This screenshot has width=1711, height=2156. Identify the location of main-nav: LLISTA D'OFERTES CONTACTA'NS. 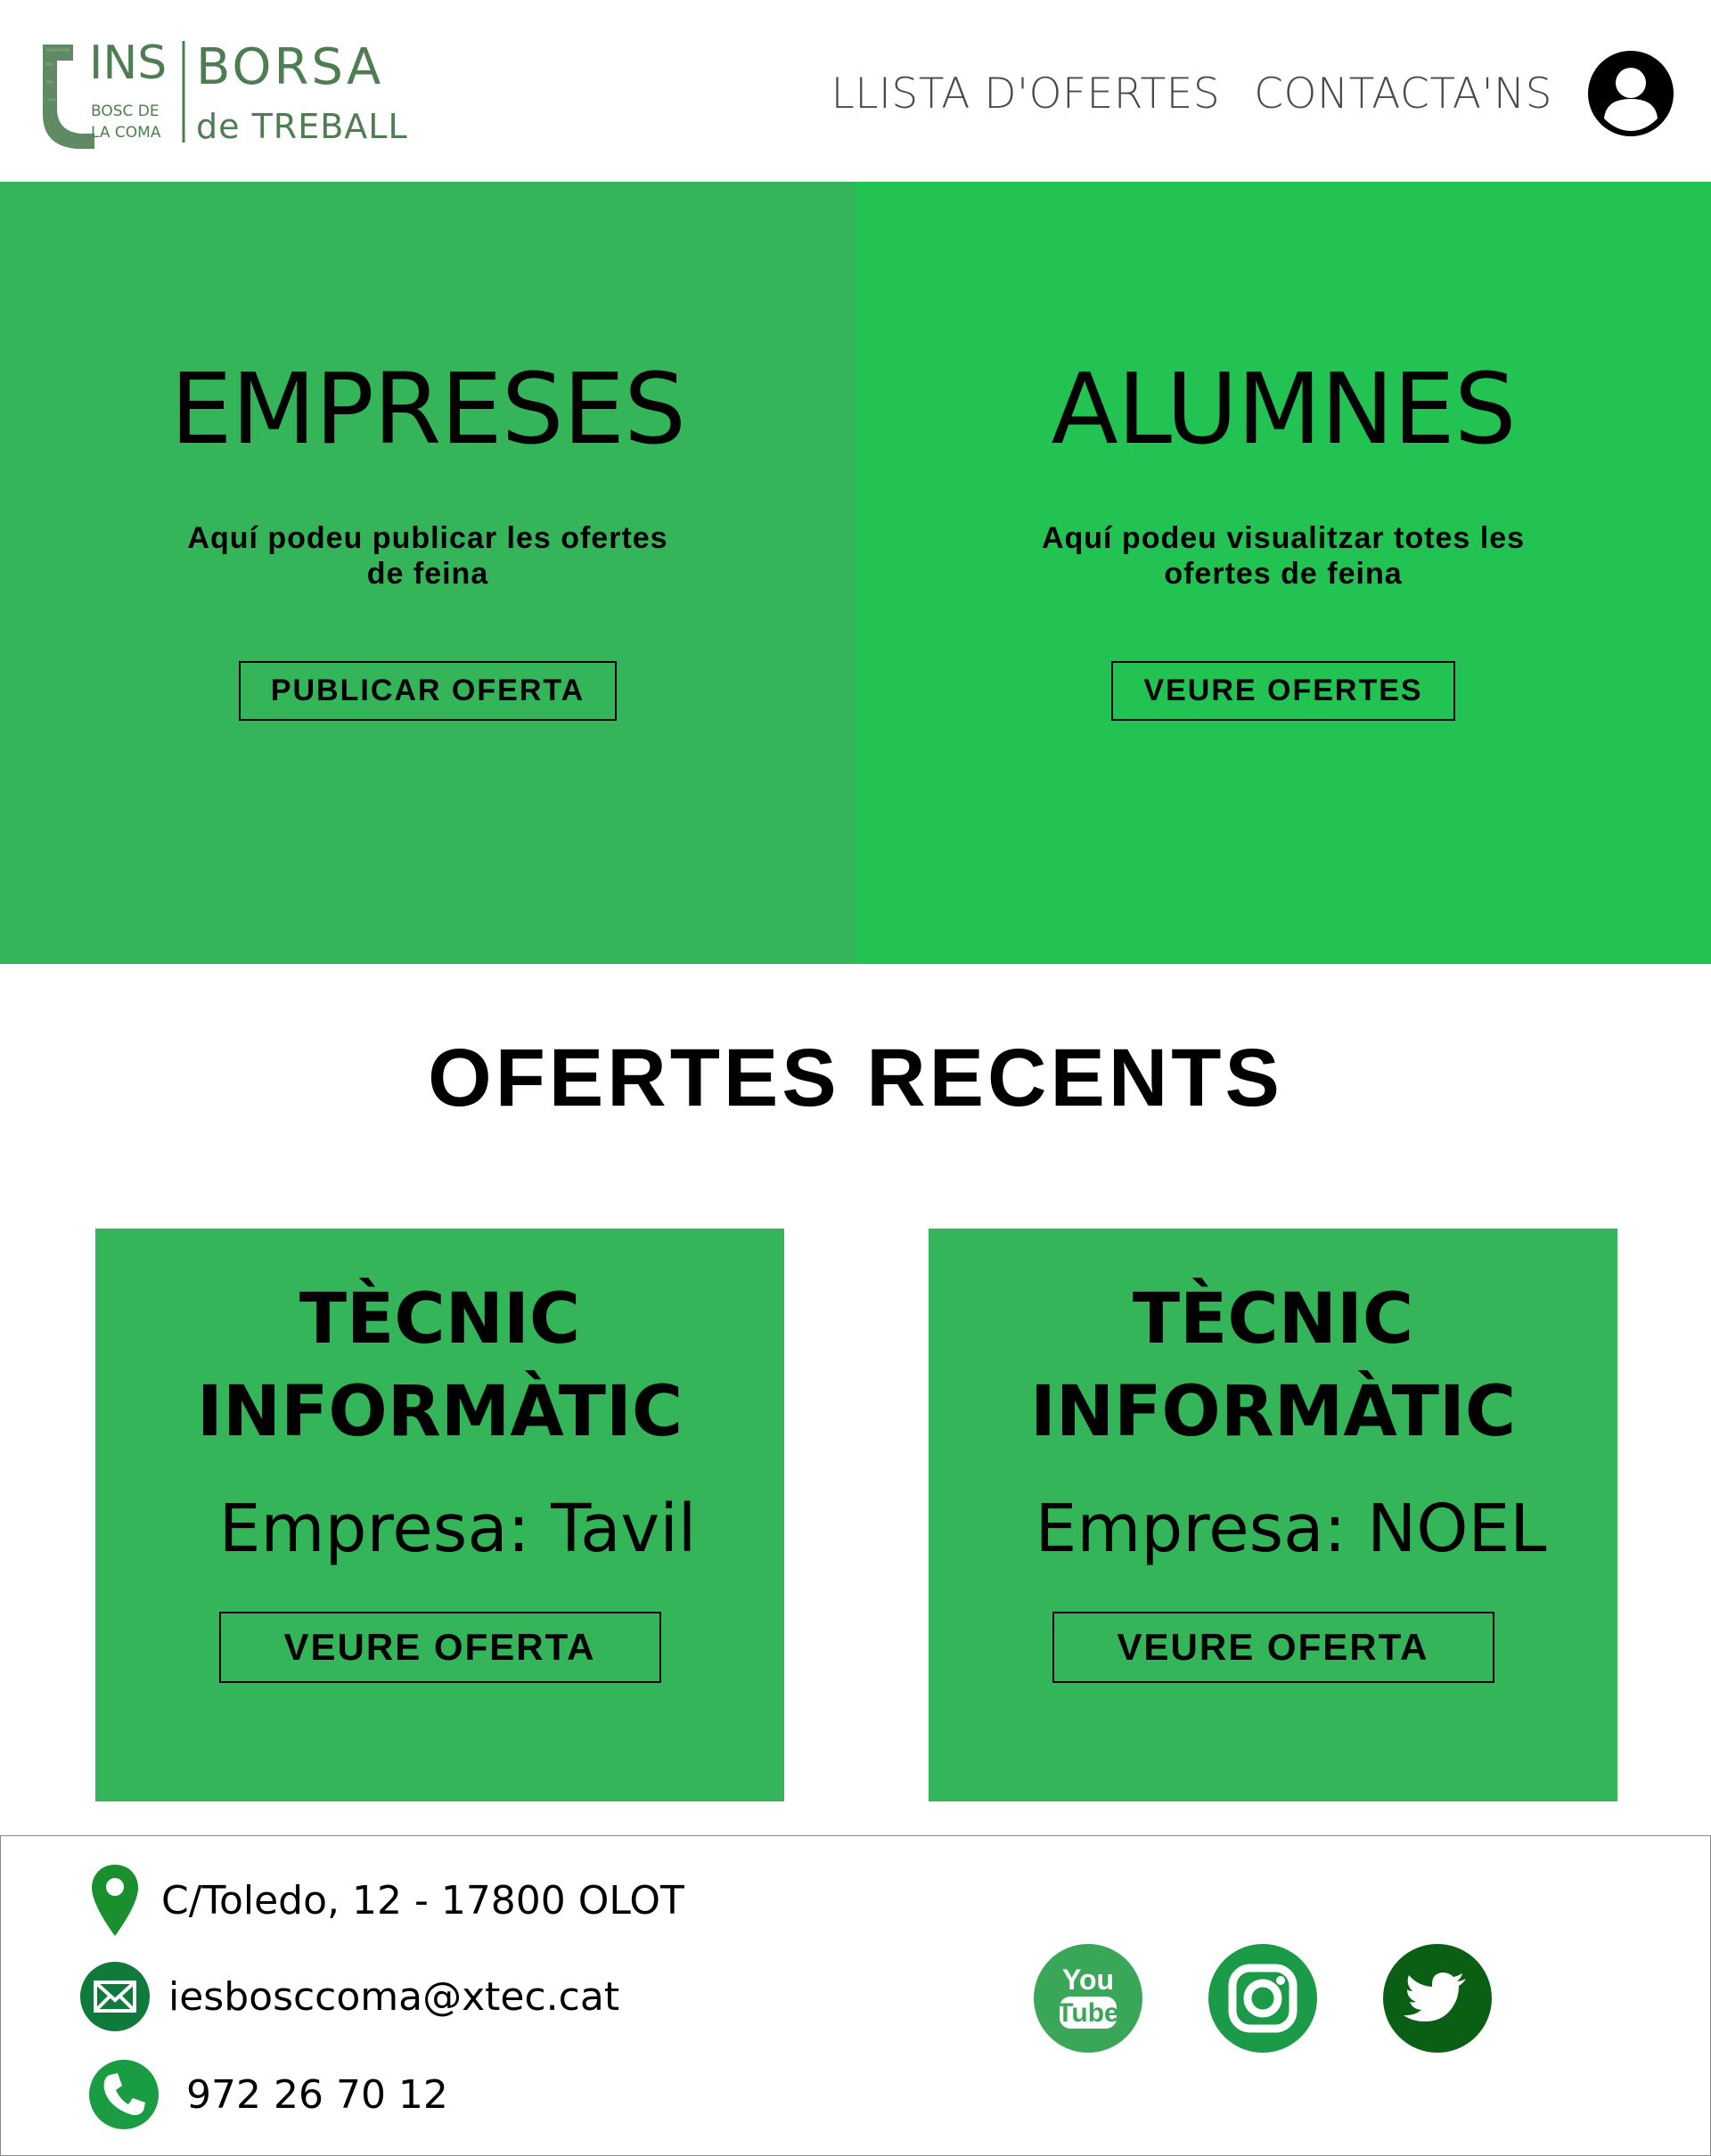
(1253, 93).